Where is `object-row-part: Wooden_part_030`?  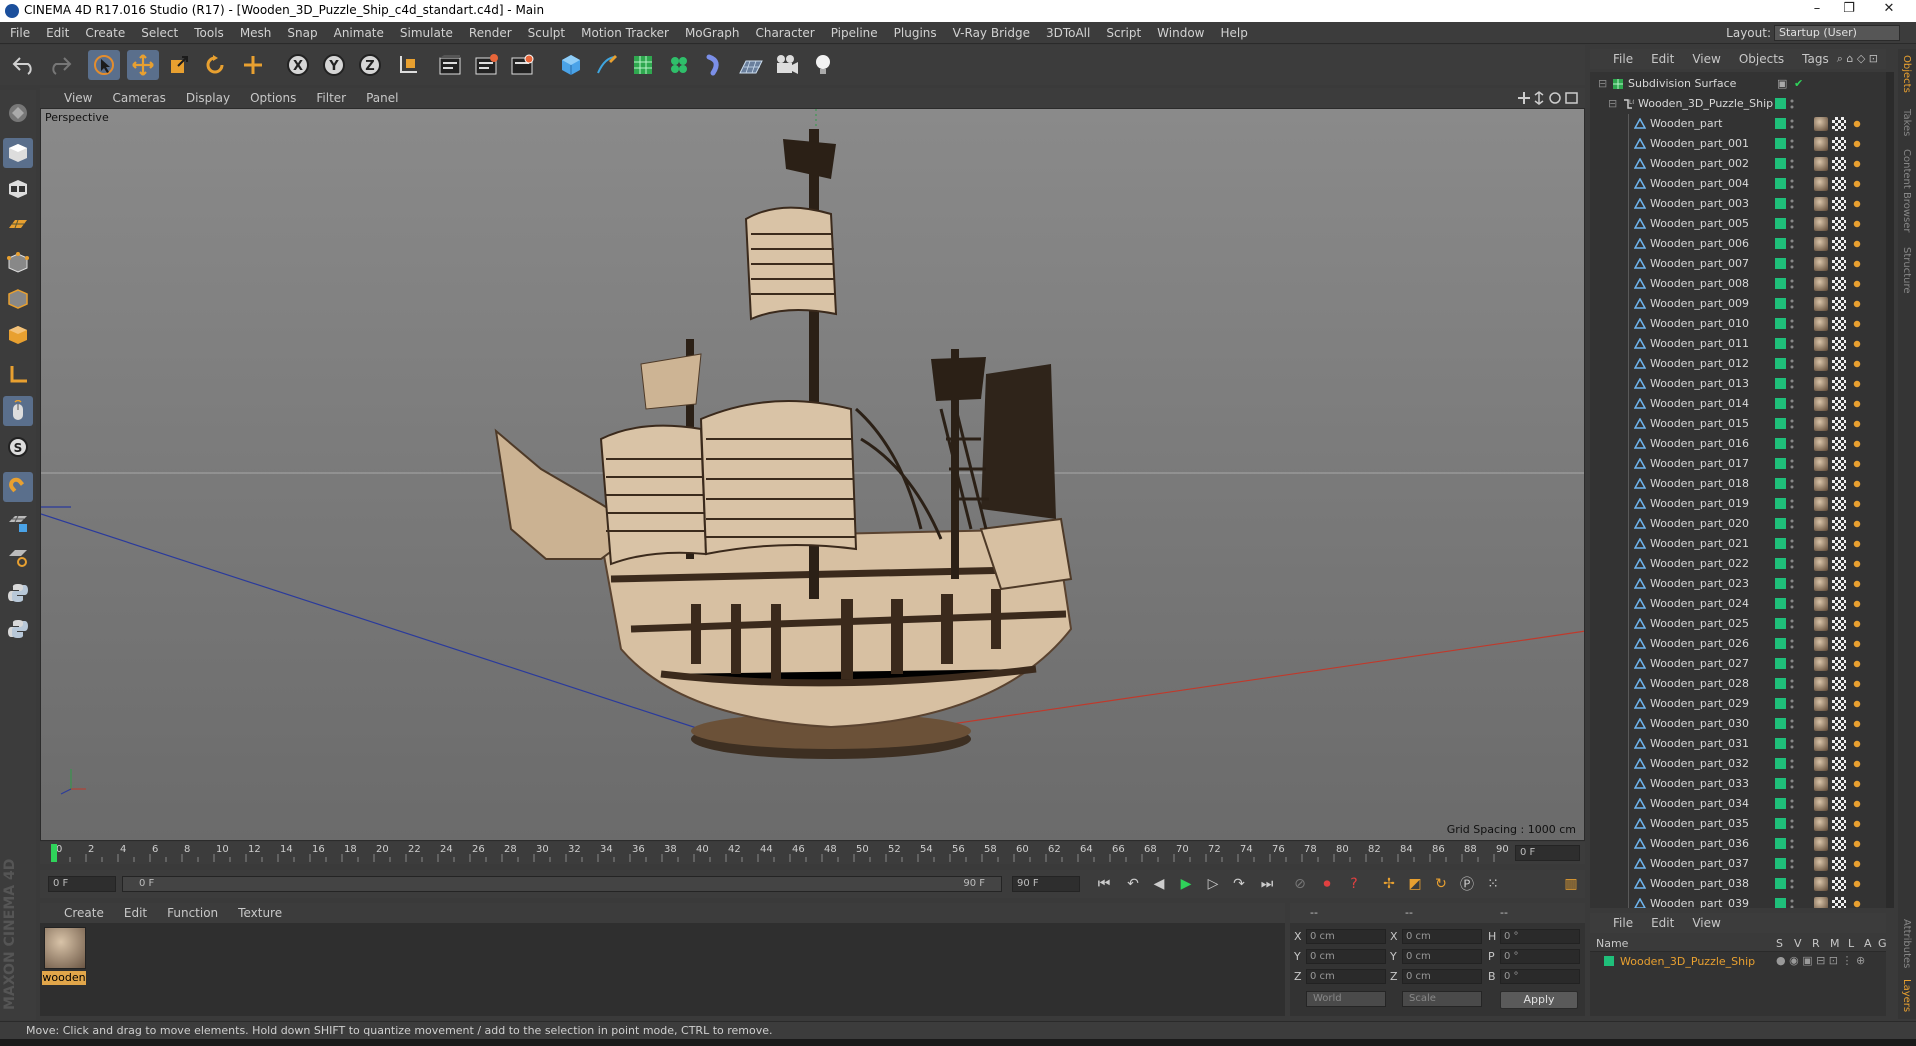
object-row-part: Wooden_part_030 is located at coordinates (1738, 724).